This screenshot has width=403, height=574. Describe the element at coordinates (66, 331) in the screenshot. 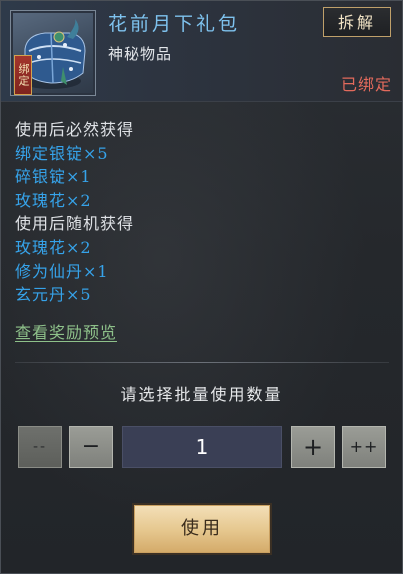

I see `reward-preview-link: 查看奖励预览` at that location.